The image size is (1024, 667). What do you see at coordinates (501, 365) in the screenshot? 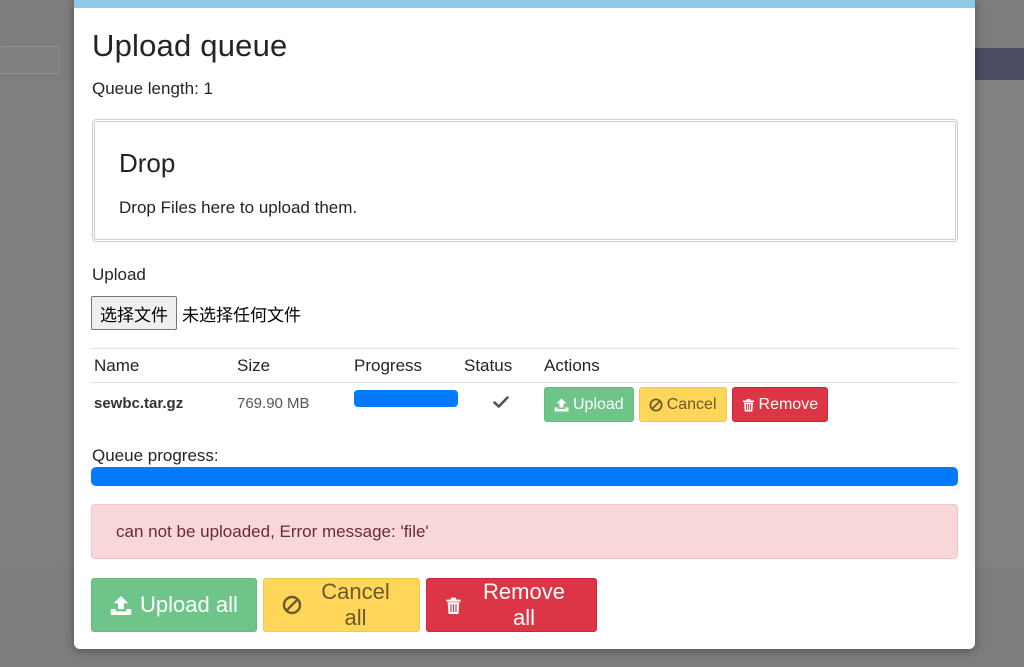
I see `column-header-status: Status` at bounding box center [501, 365].